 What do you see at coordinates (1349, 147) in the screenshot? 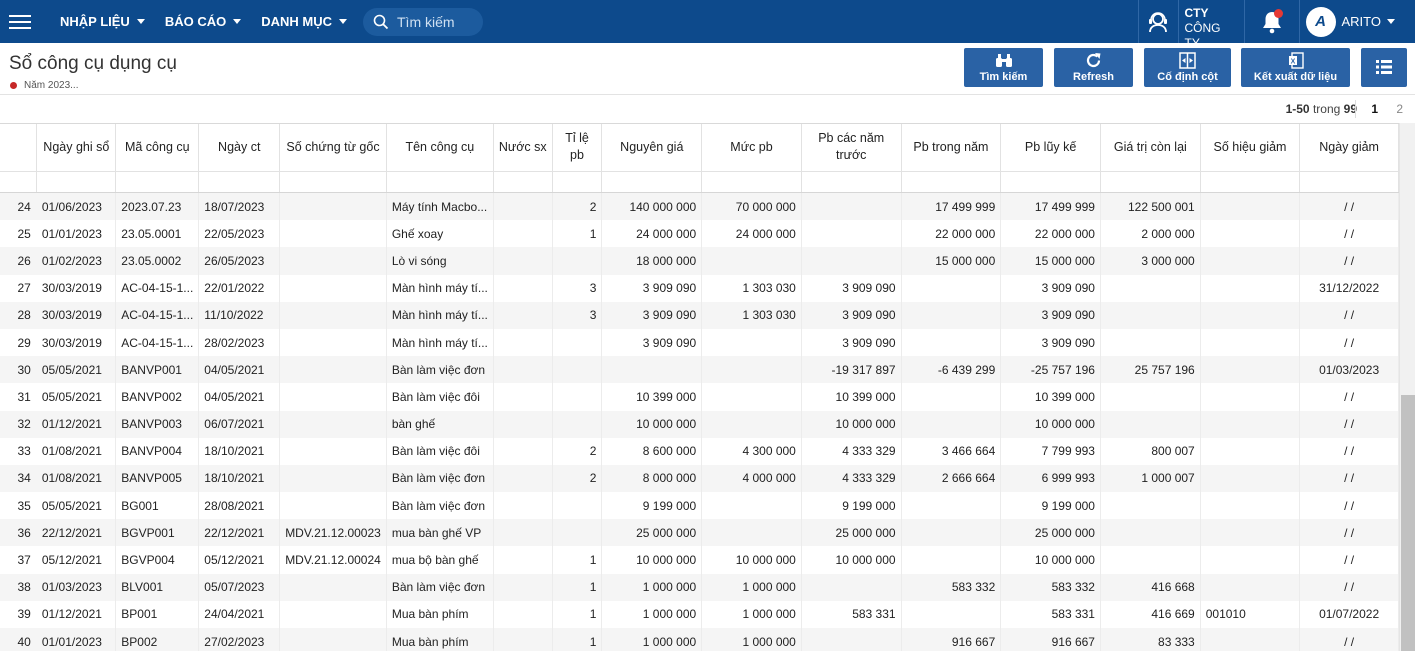
I see `column-header: Ngày giảm` at bounding box center [1349, 147].